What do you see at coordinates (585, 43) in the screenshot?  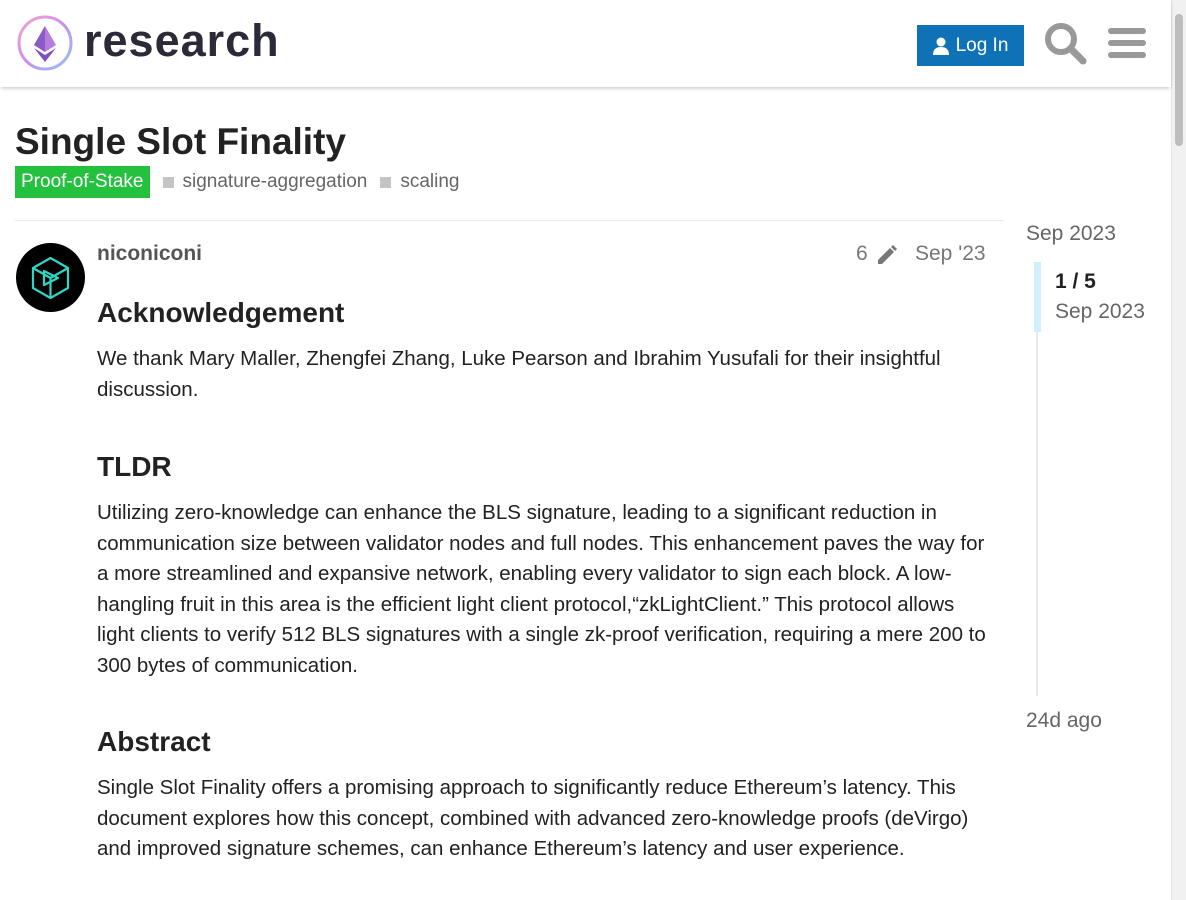 I see `site-header: research Log In` at bounding box center [585, 43].